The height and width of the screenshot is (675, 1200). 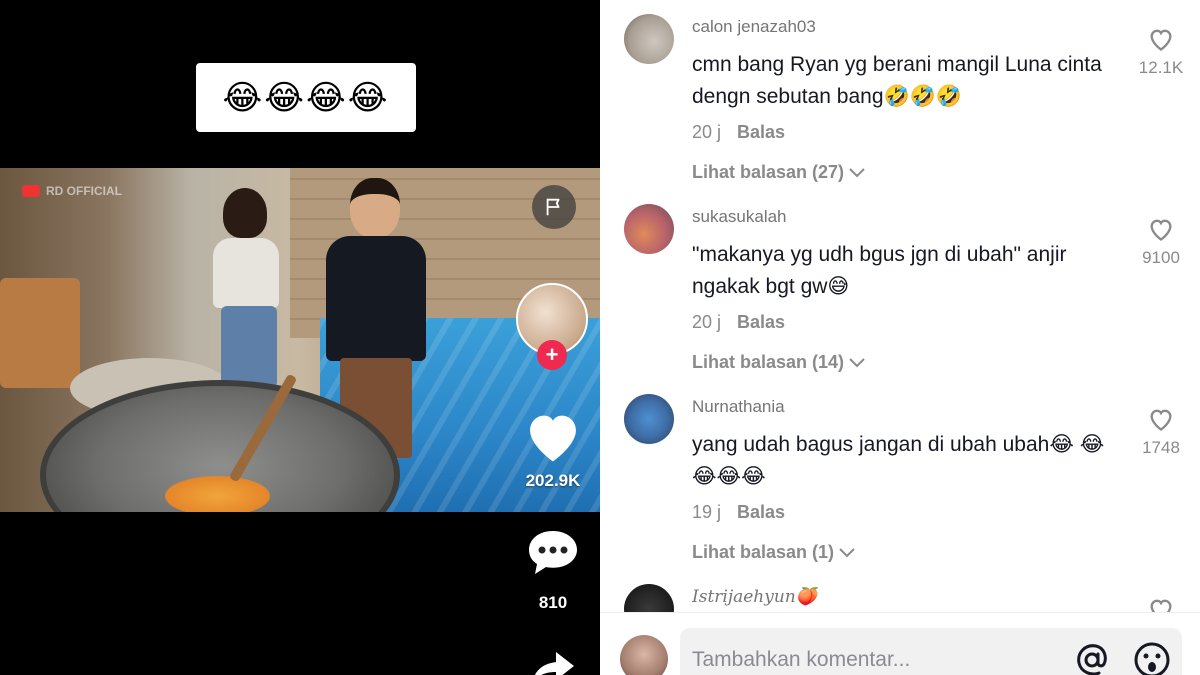 I want to click on report-flag-button, so click(x=554, y=207).